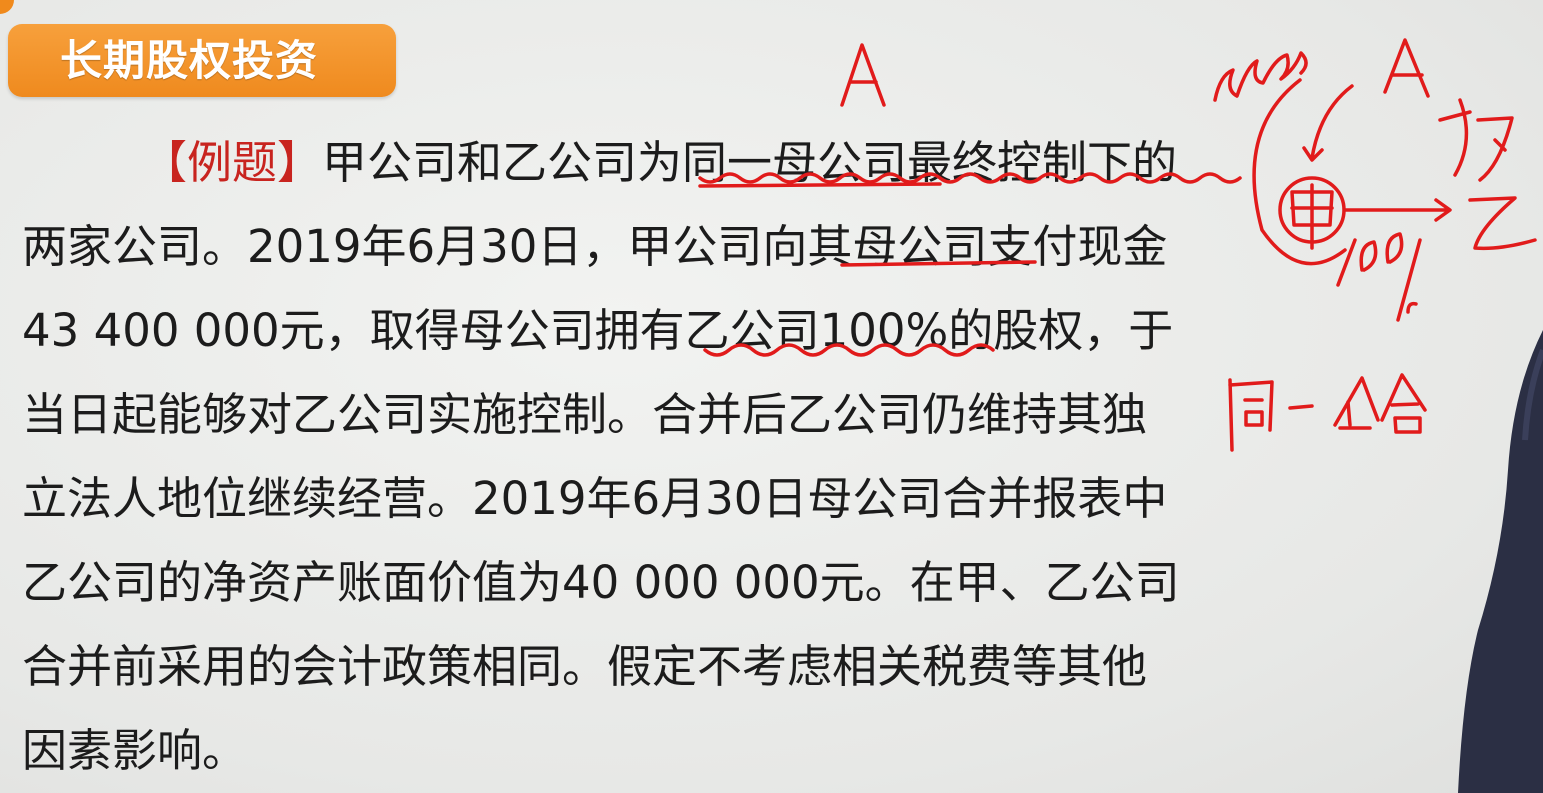 This screenshot has height=793, width=1543. I want to click on paragraph-line-4: 当日起能够对乙公司实施控制。合并后乙公司仍维持其独, so click(585, 414).